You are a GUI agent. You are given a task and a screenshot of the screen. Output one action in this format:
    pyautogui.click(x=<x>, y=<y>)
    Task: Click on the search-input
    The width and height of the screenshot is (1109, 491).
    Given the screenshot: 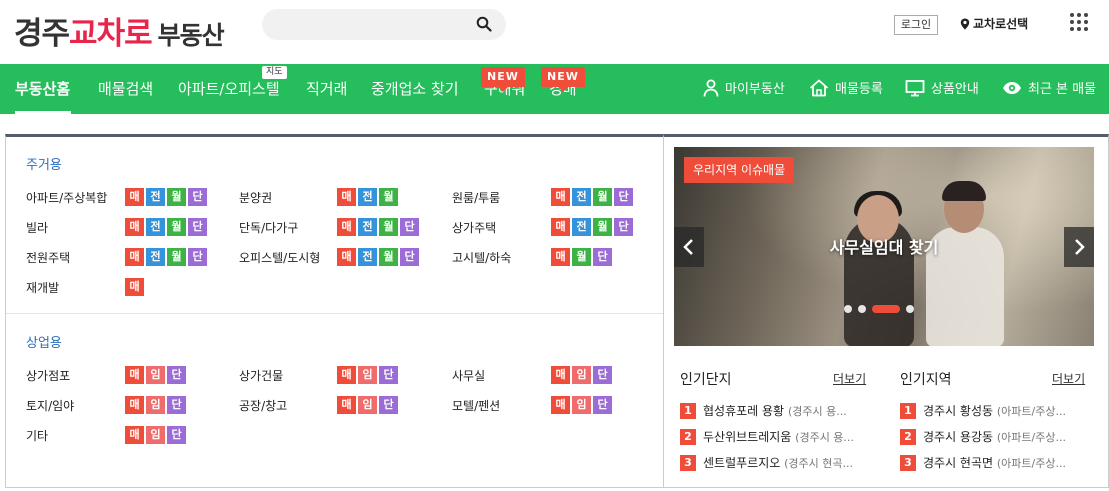 What is the action you would take?
    pyautogui.click(x=384, y=24)
    